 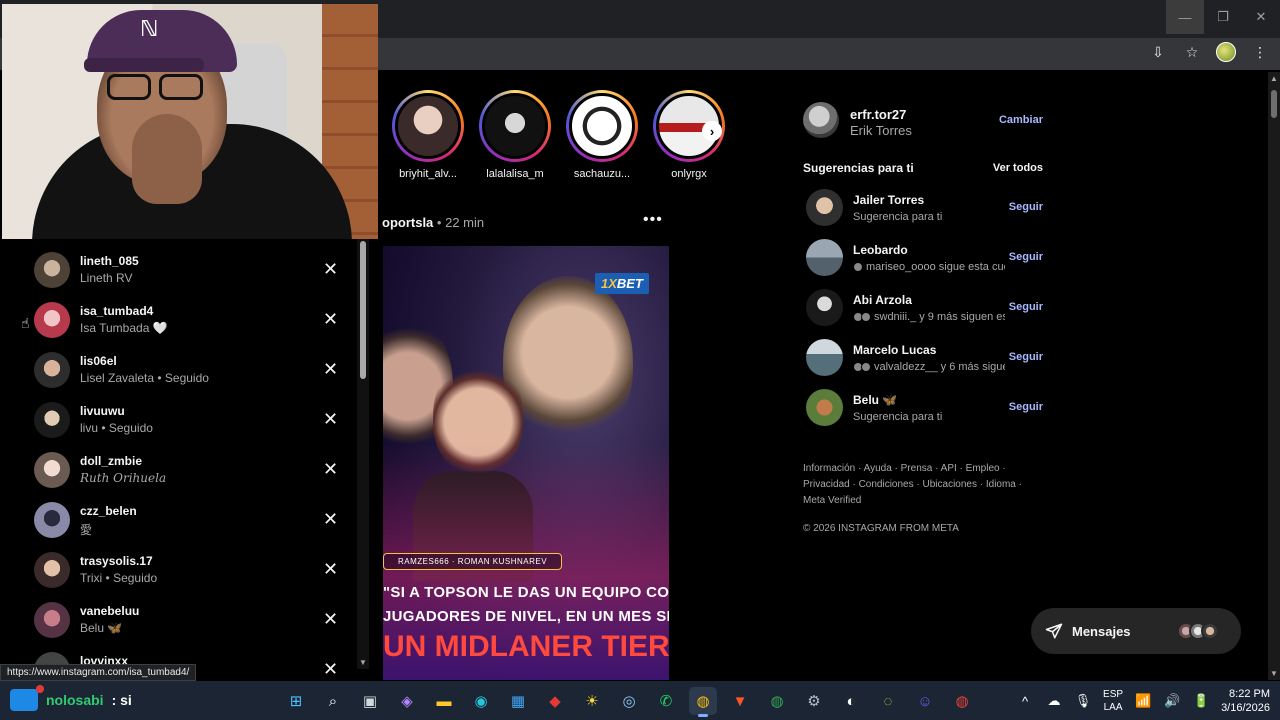 I want to click on page-scrollbar: ▲ ▼, so click(x=1274, y=376).